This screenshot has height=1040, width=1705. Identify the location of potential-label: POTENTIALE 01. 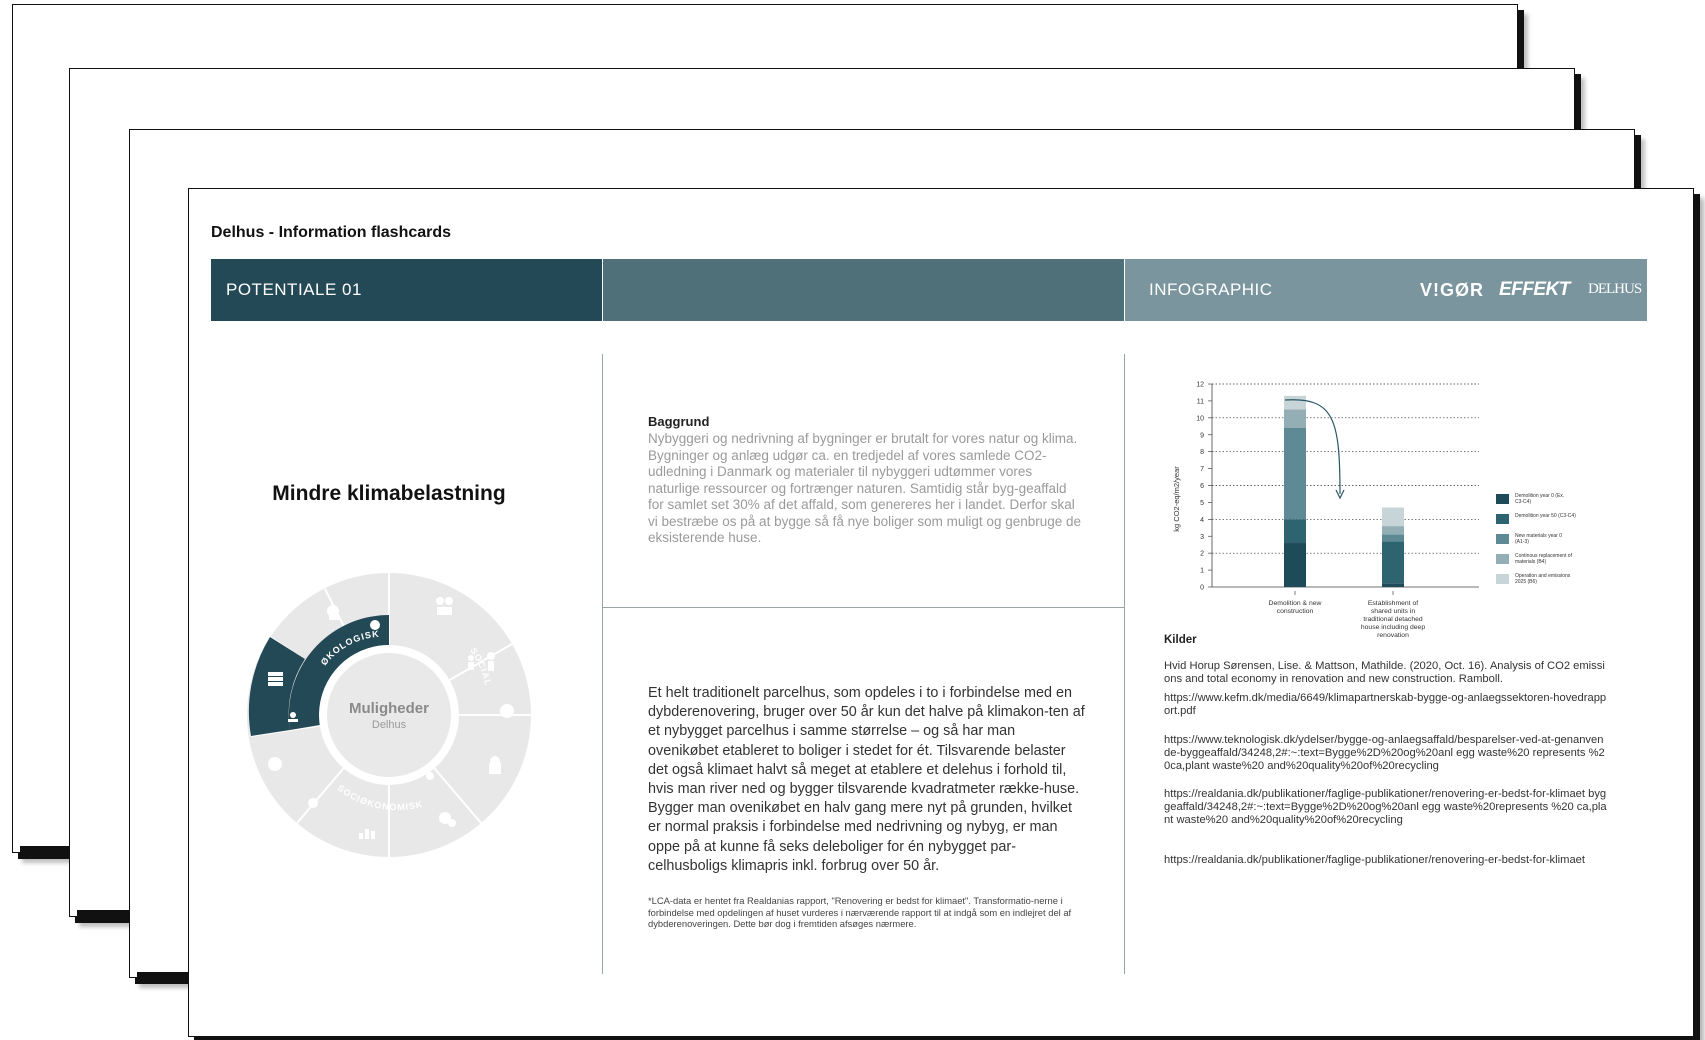
(294, 289).